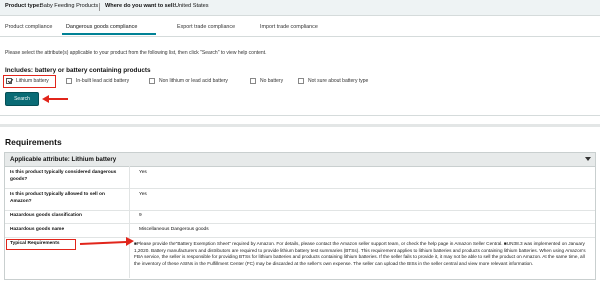 This screenshot has width=600, height=283. I want to click on tab-product-compliance: Product compliance, so click(28, 27).